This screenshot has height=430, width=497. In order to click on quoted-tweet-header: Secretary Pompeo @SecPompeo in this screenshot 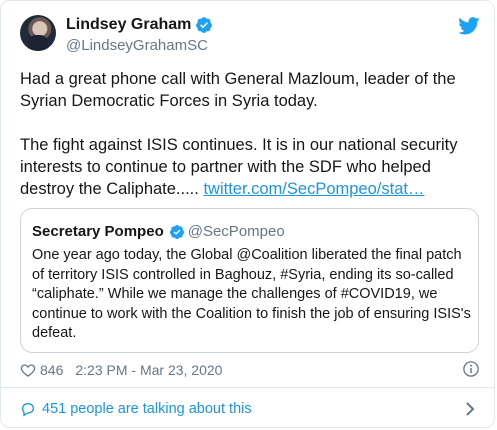, I will do `click(158, 231)`.